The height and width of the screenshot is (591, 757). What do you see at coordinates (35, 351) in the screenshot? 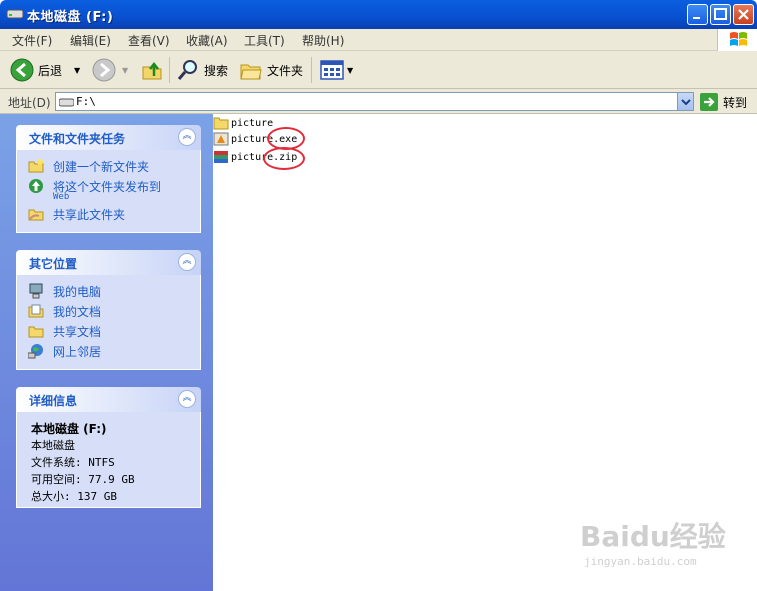
I see `network-places-icon` at bounding box center [35, 351].